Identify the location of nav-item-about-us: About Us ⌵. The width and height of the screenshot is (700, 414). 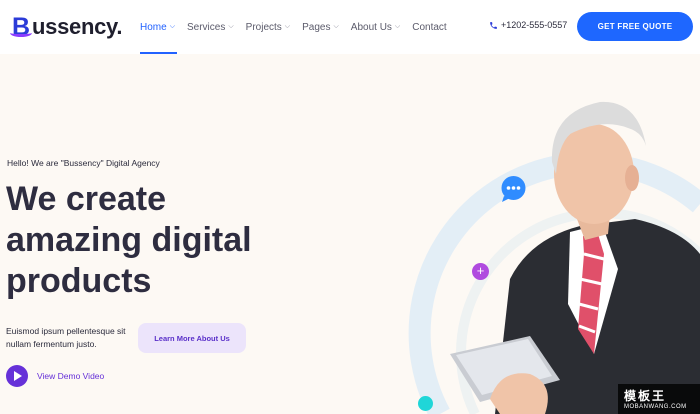
(375, 27).